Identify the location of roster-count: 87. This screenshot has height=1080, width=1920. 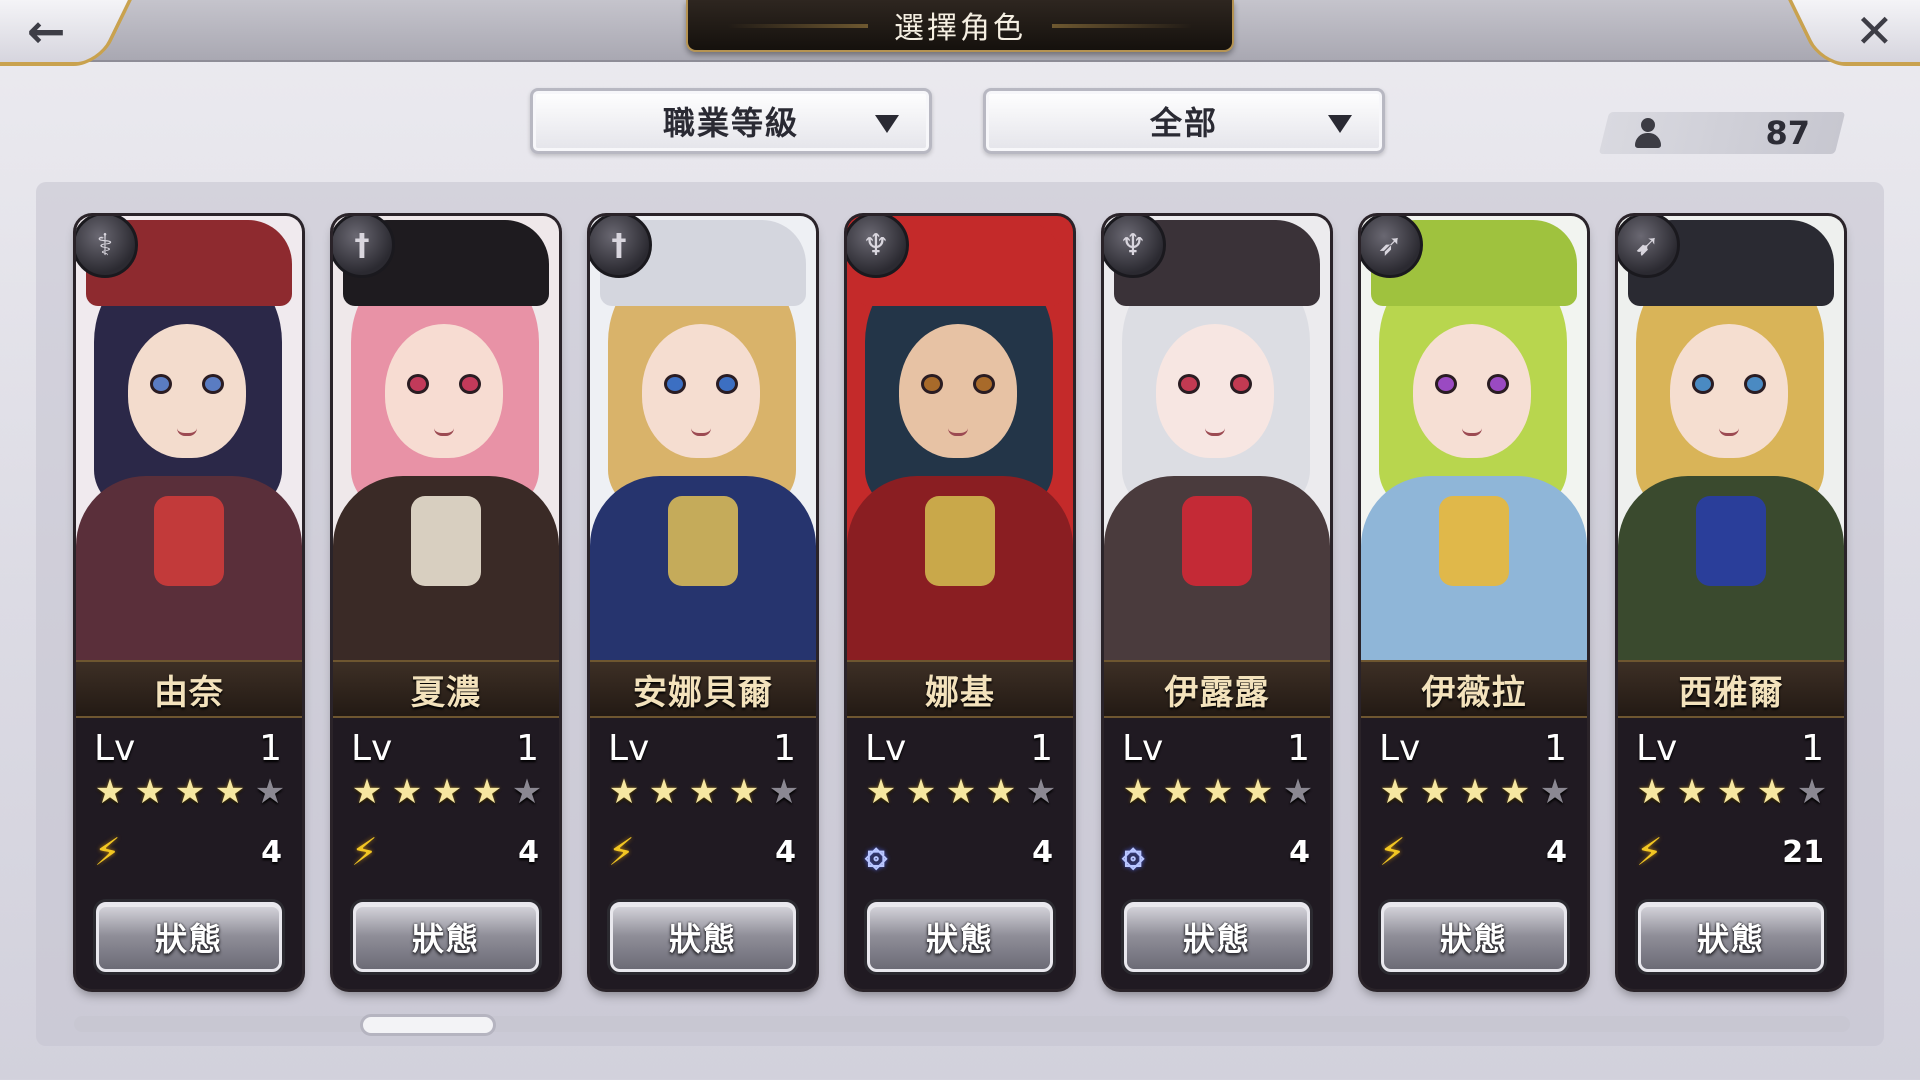
(1722, 133).